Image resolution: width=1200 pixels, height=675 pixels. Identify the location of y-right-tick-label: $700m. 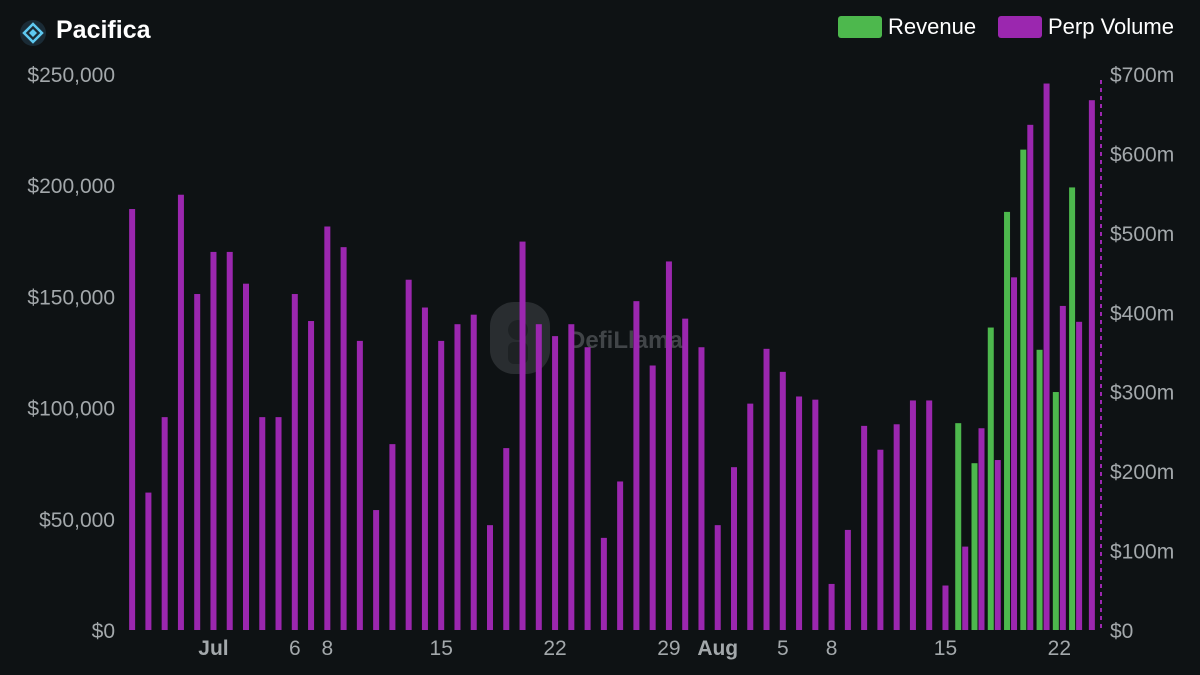
(1142, 75).